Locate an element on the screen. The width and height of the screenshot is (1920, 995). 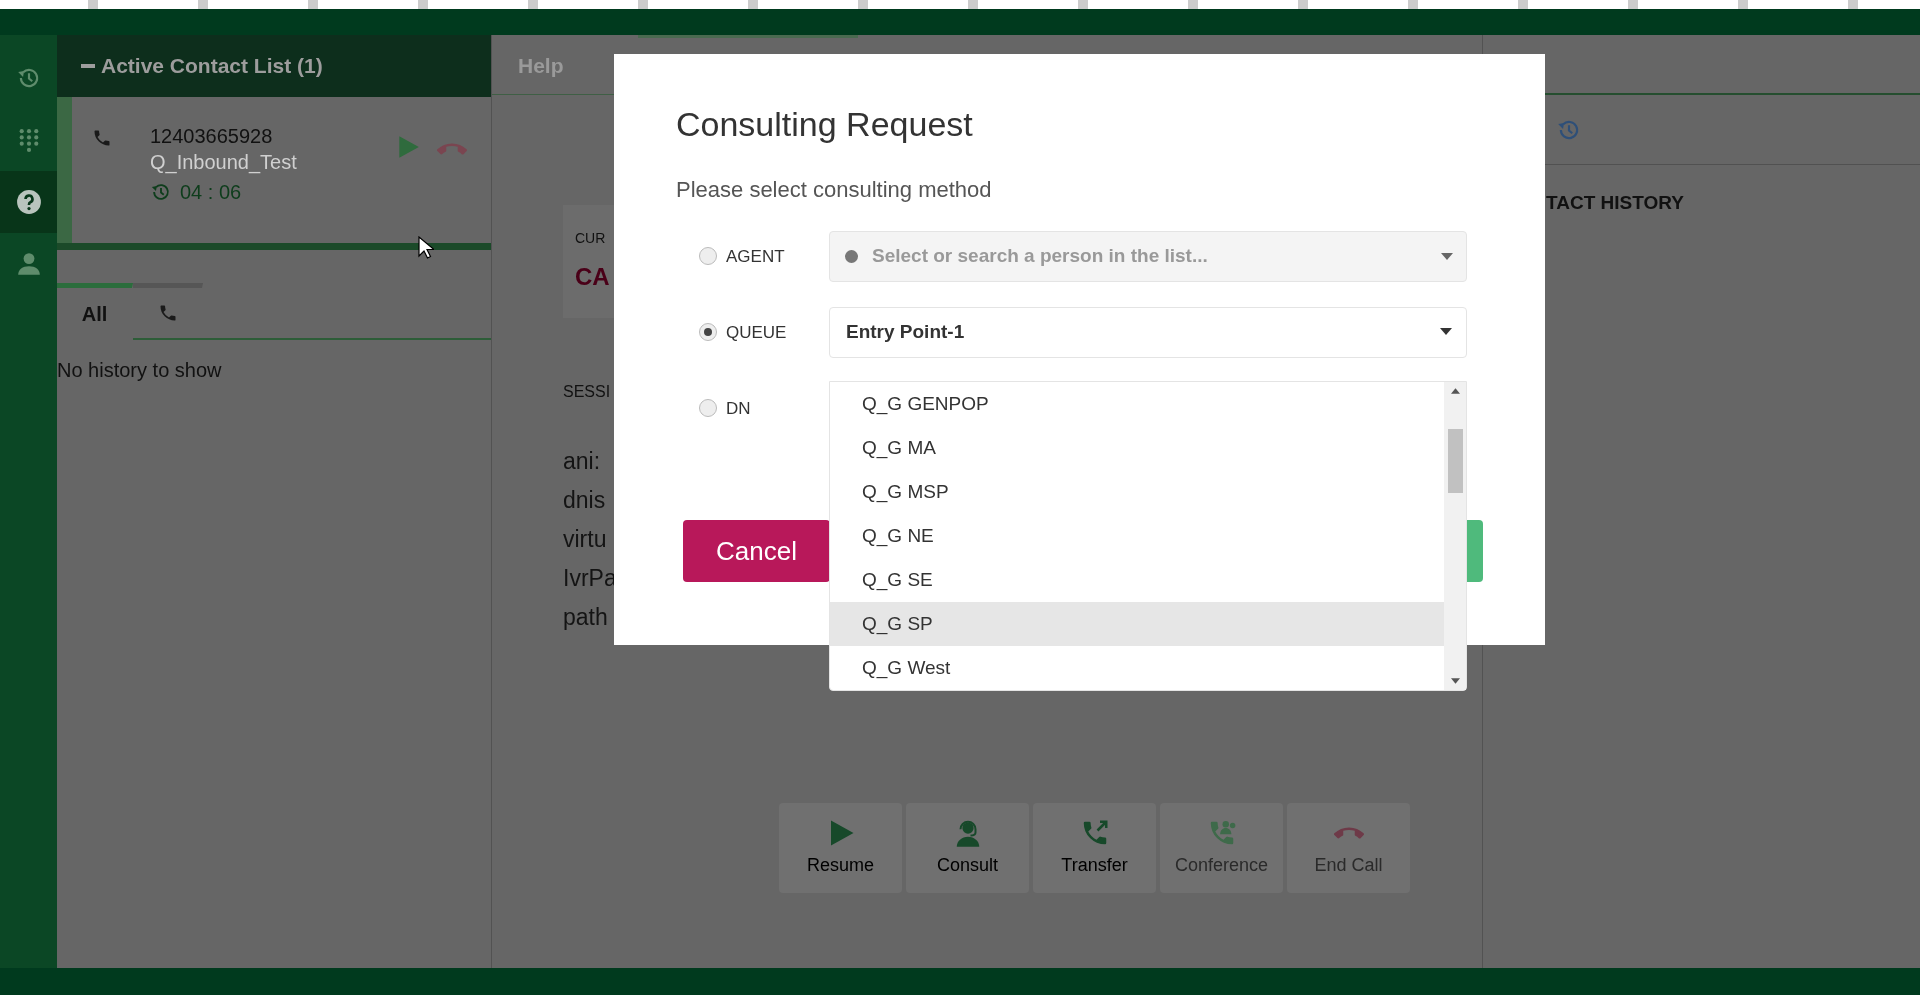
section-label: SESSI is located at coordinates (587, 392).